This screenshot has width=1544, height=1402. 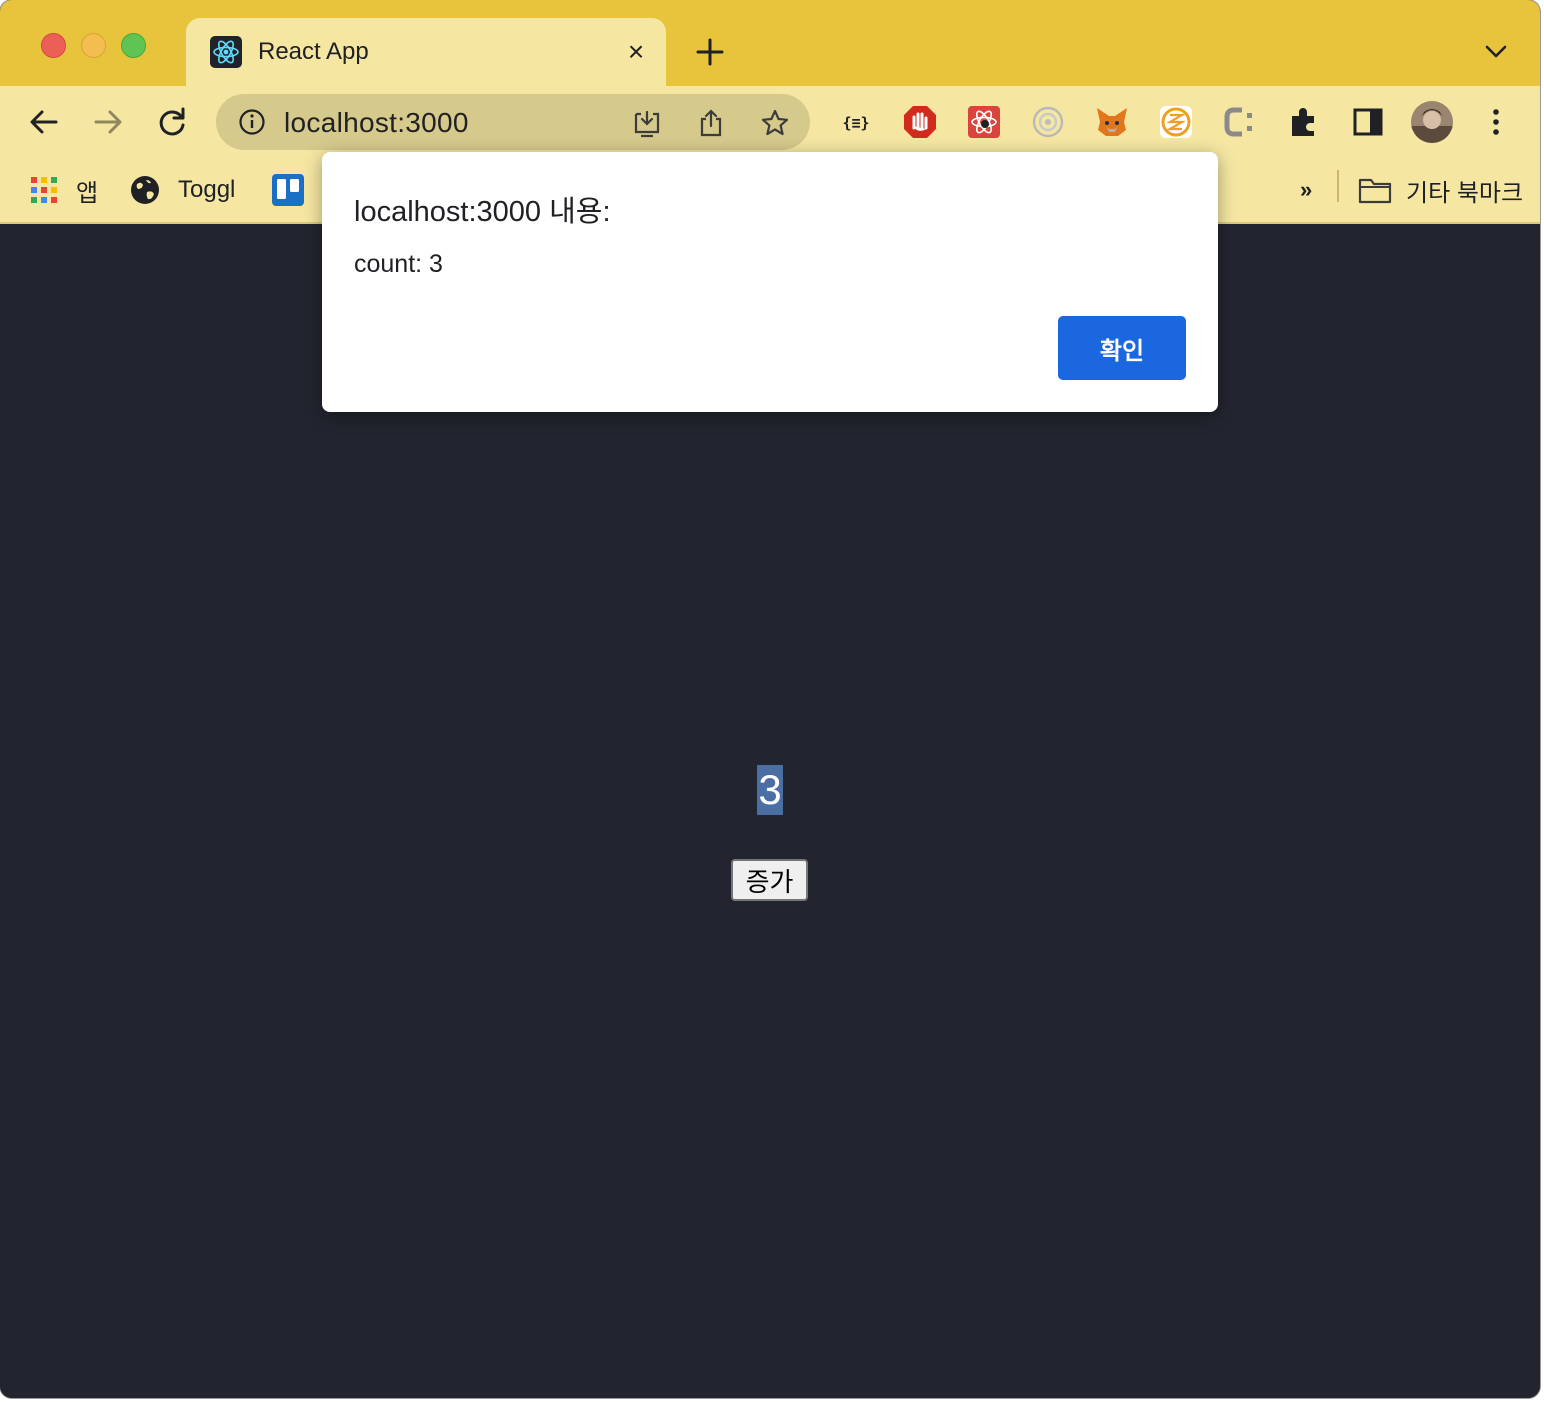 What do you see at coordinates (133, 45) in the screenshot?
I see `zoom-window-button` at bounding box center [133, 45].